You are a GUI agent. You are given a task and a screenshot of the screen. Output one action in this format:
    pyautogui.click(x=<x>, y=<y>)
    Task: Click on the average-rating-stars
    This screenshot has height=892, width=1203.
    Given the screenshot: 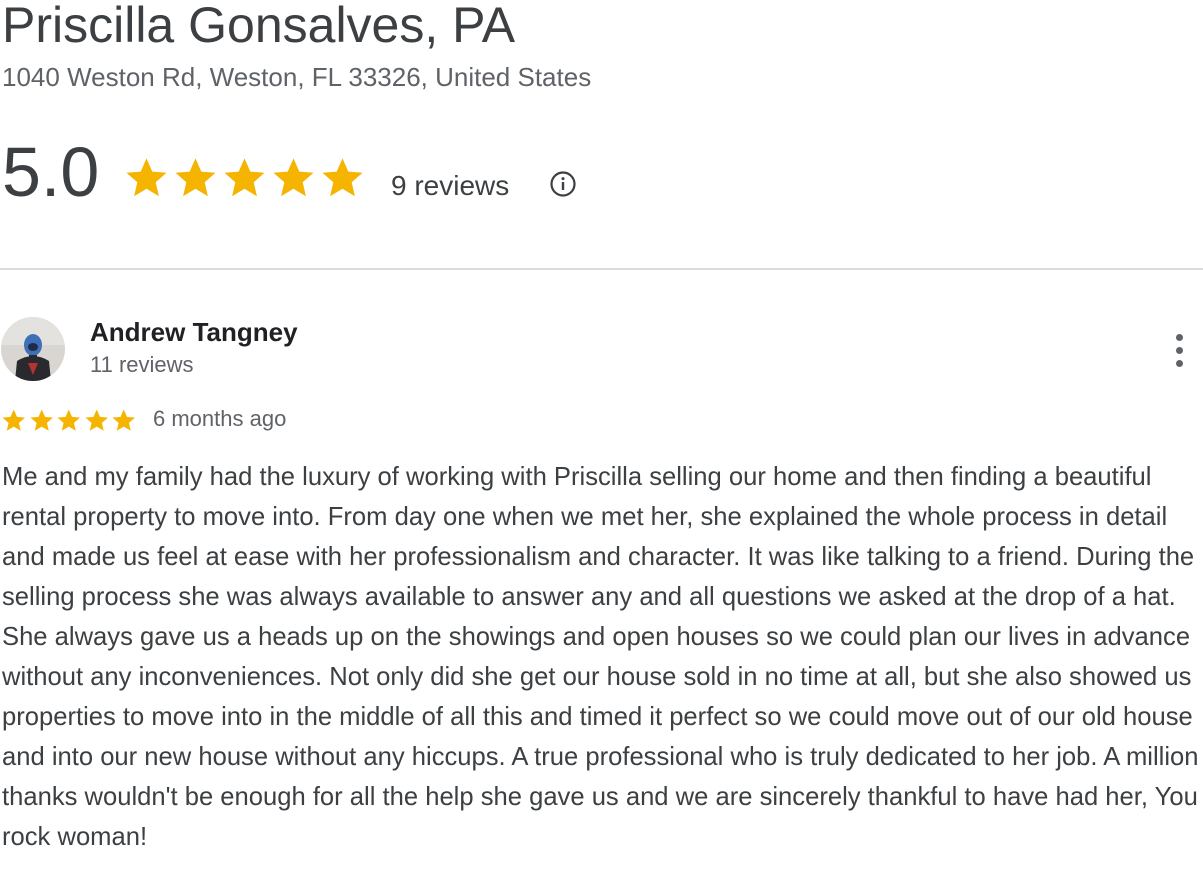 What is the action you would take?
    pyautogui.click(x=244, y=178)
    